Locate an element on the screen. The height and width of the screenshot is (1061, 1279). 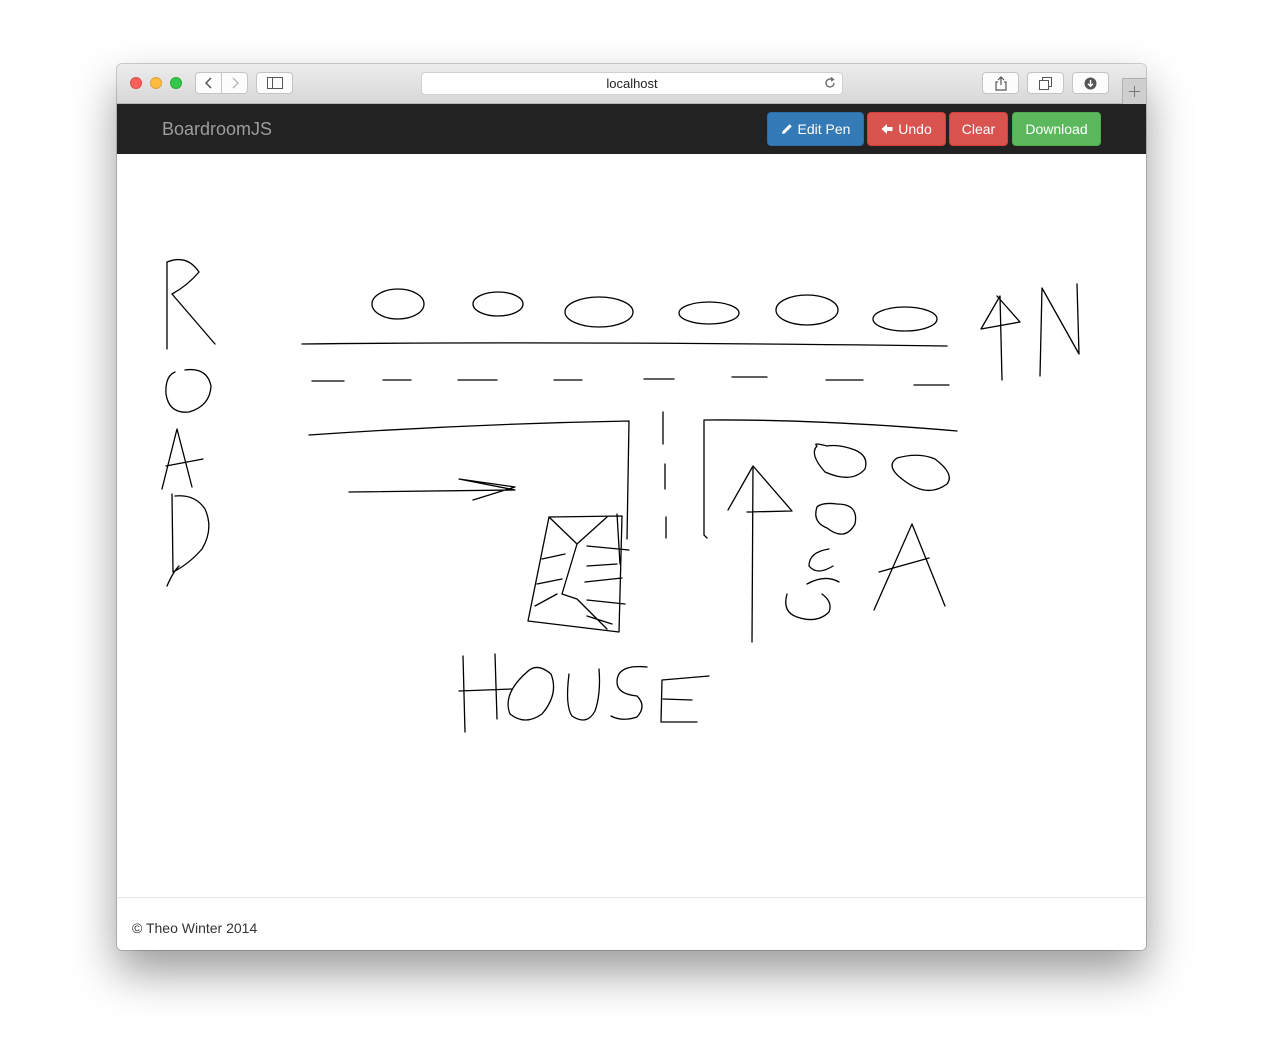
download-icon is located at coordinates (1090, 83).